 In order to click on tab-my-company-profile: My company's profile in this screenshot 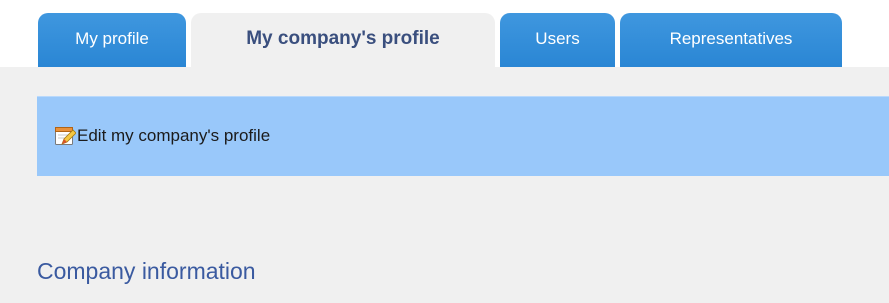, I will do `click(343, 40)`.